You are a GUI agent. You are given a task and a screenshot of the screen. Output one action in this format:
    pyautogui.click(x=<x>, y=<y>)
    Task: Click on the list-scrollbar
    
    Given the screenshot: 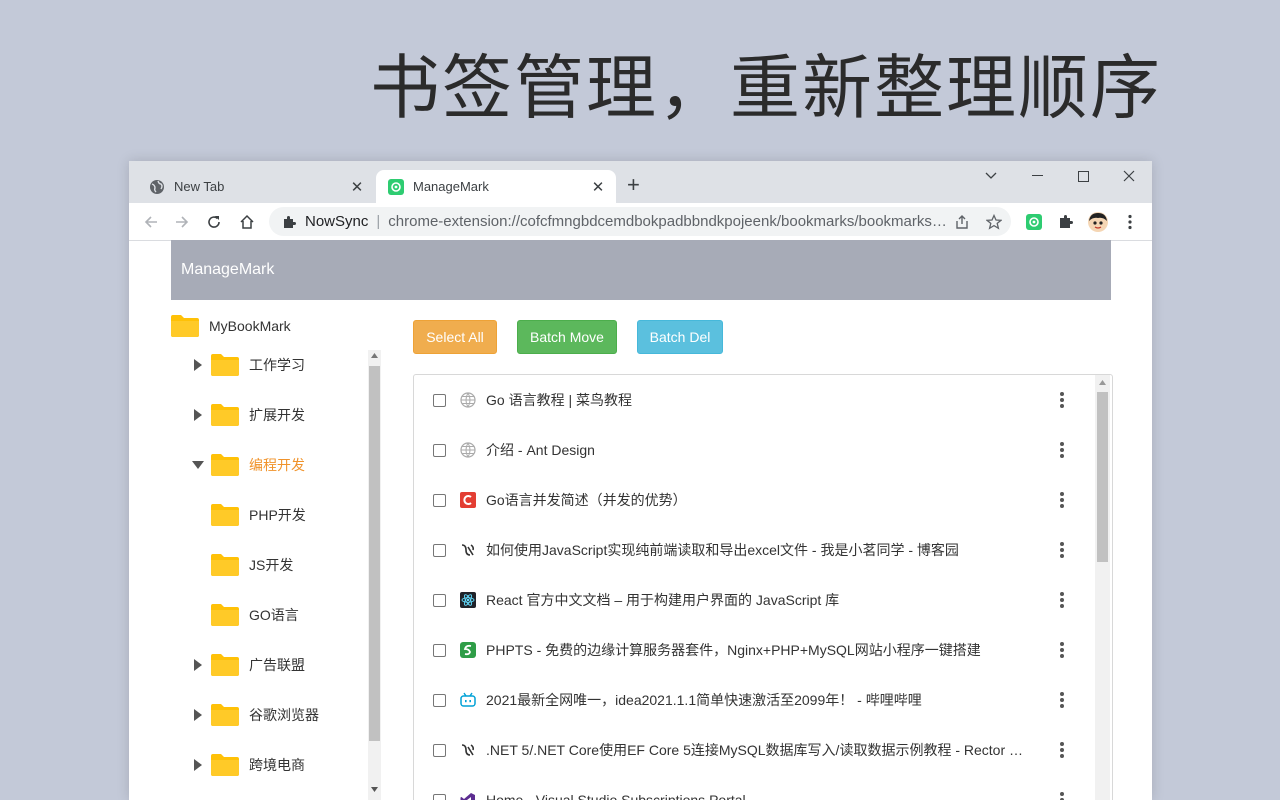 What is the action you would take?
    pyautogui.click(x=1102, y=587)
    